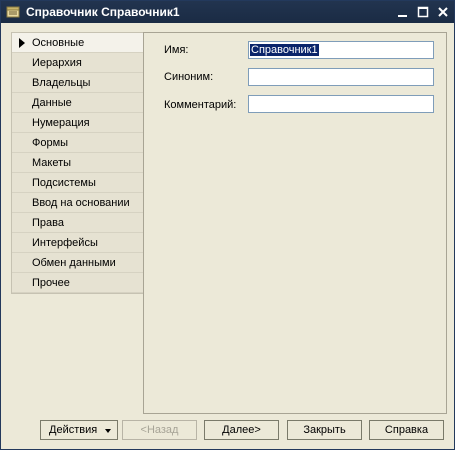  What do you see at coordinates (52, 103) in the screenshot?
I see `sidebar-item-label: Данные` at bounding box center [52, 103].